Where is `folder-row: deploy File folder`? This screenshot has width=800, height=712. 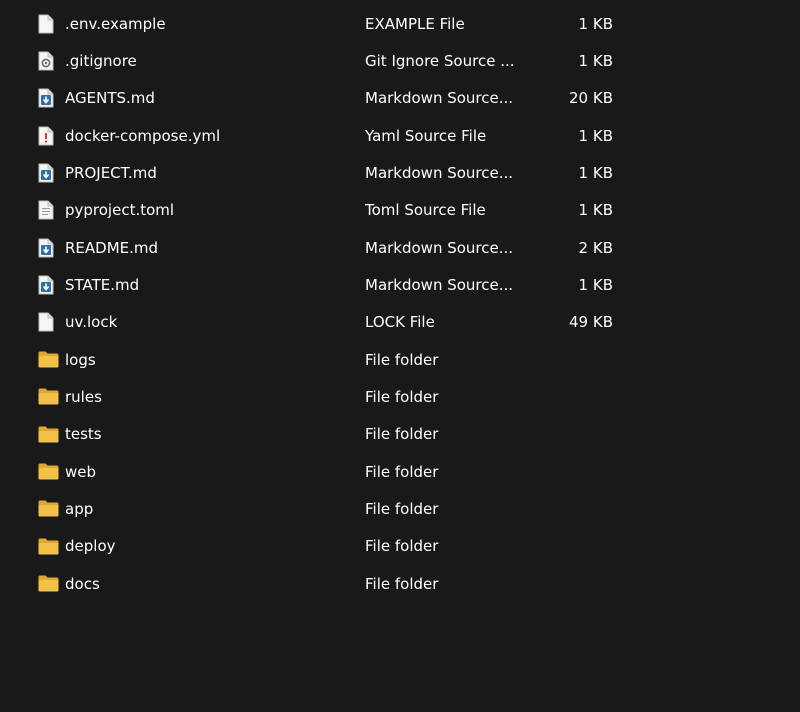
folder-row: deploy File folder is located at coordinates (400, 546).